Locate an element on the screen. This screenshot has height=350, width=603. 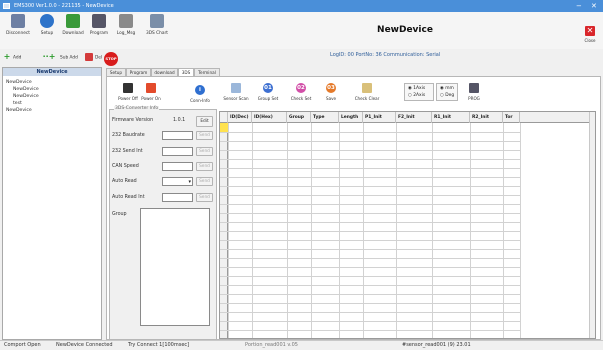
radio-mm: ◉ mm is located at coordinates (447, 88).